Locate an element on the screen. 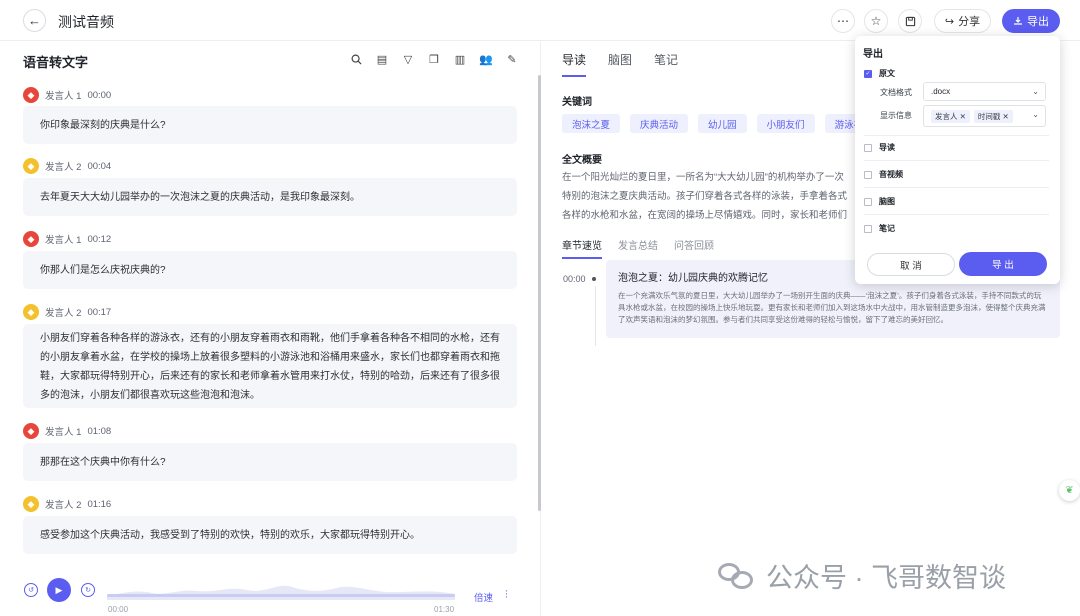 Image resolution: width=1080 pixels, height=616 pixels. export-popup-title: 导出 is located at coordinates (873, 54).